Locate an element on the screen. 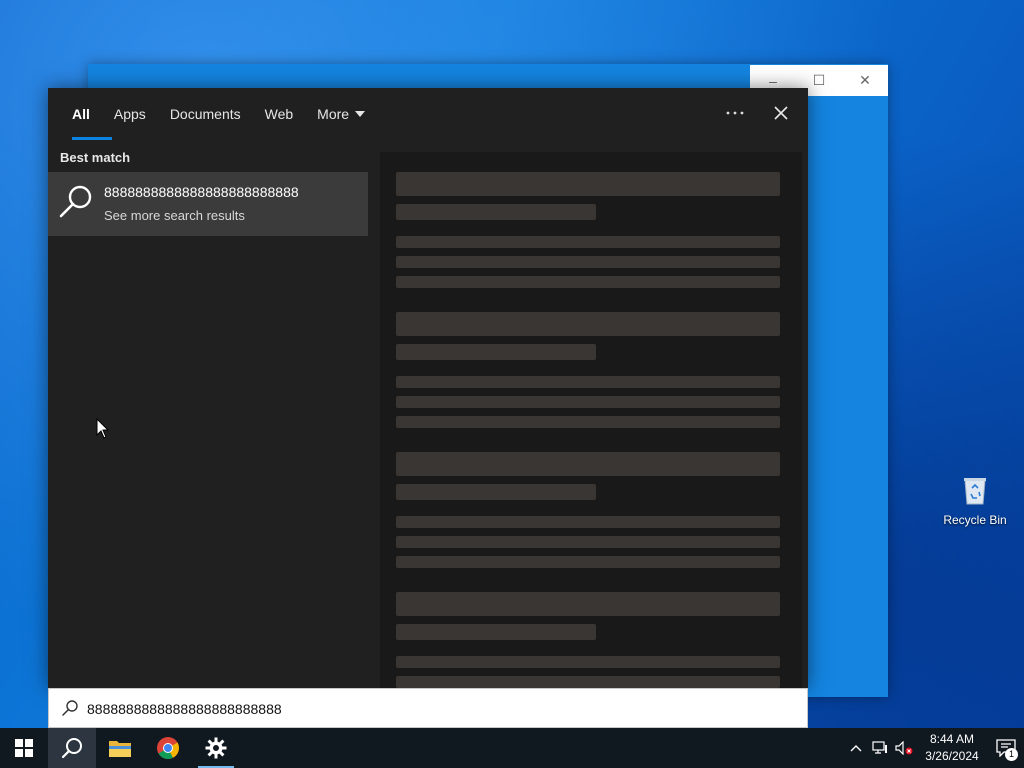  mouse-cursor-icon is located at coordinates (103, 428).